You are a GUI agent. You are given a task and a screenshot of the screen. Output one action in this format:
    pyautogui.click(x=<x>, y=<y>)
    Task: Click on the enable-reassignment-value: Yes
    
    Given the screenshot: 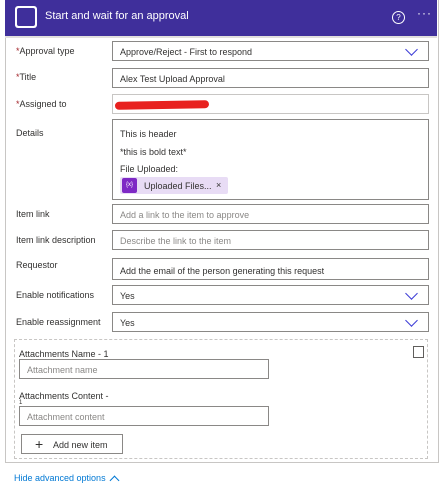 What is the action you would take?
    pyautogui.click(x=127, y=323)
    